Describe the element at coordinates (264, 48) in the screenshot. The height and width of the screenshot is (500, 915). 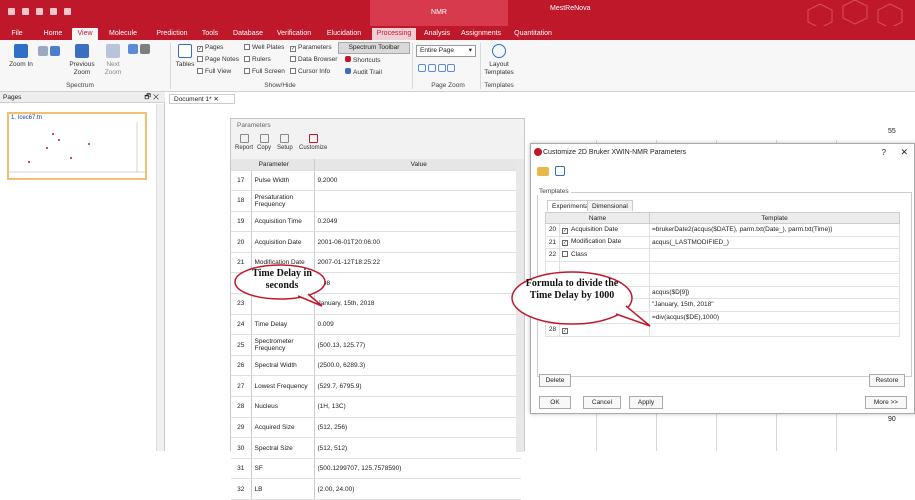
I see `checkbox-well-plates: Well Plates` at that location.